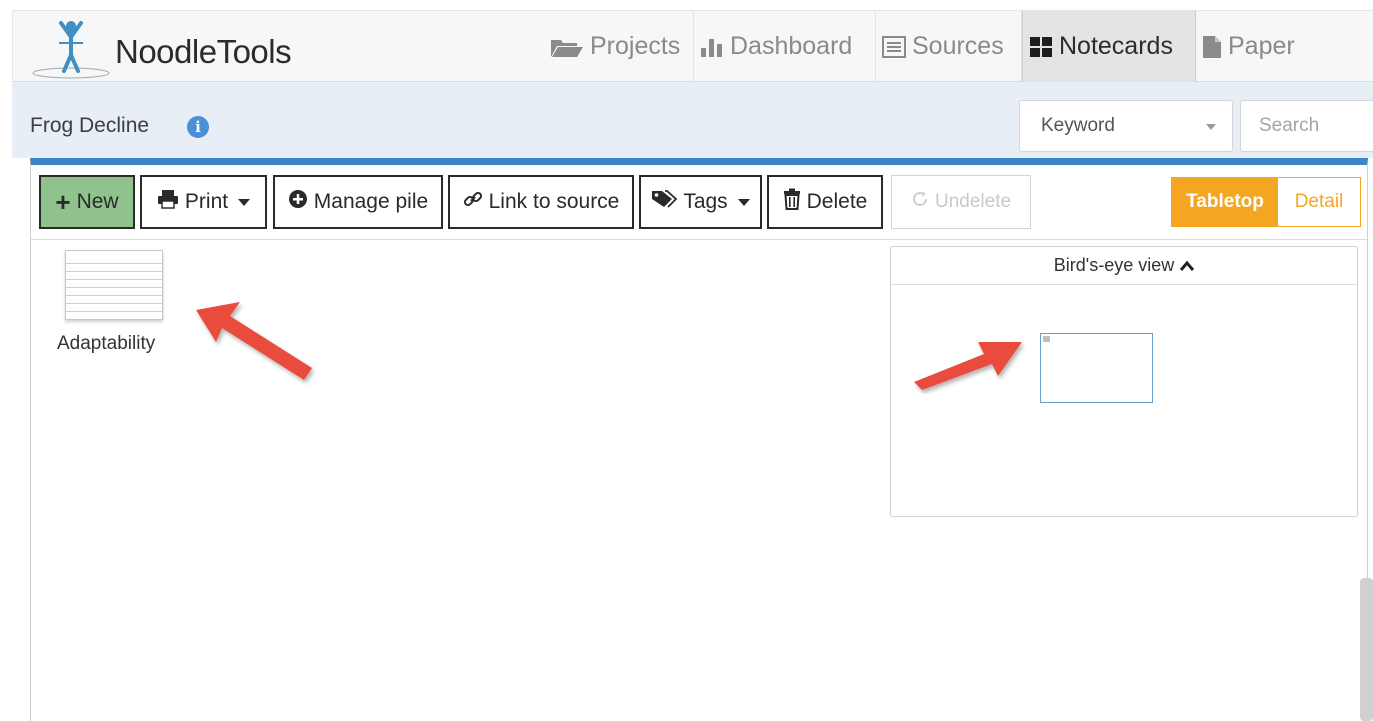 The width and height of the screenshot is (1373, 721). Describe the element at coordinates (1211, 127) in the screenshot. I see `chevron-down-icon` at that location.